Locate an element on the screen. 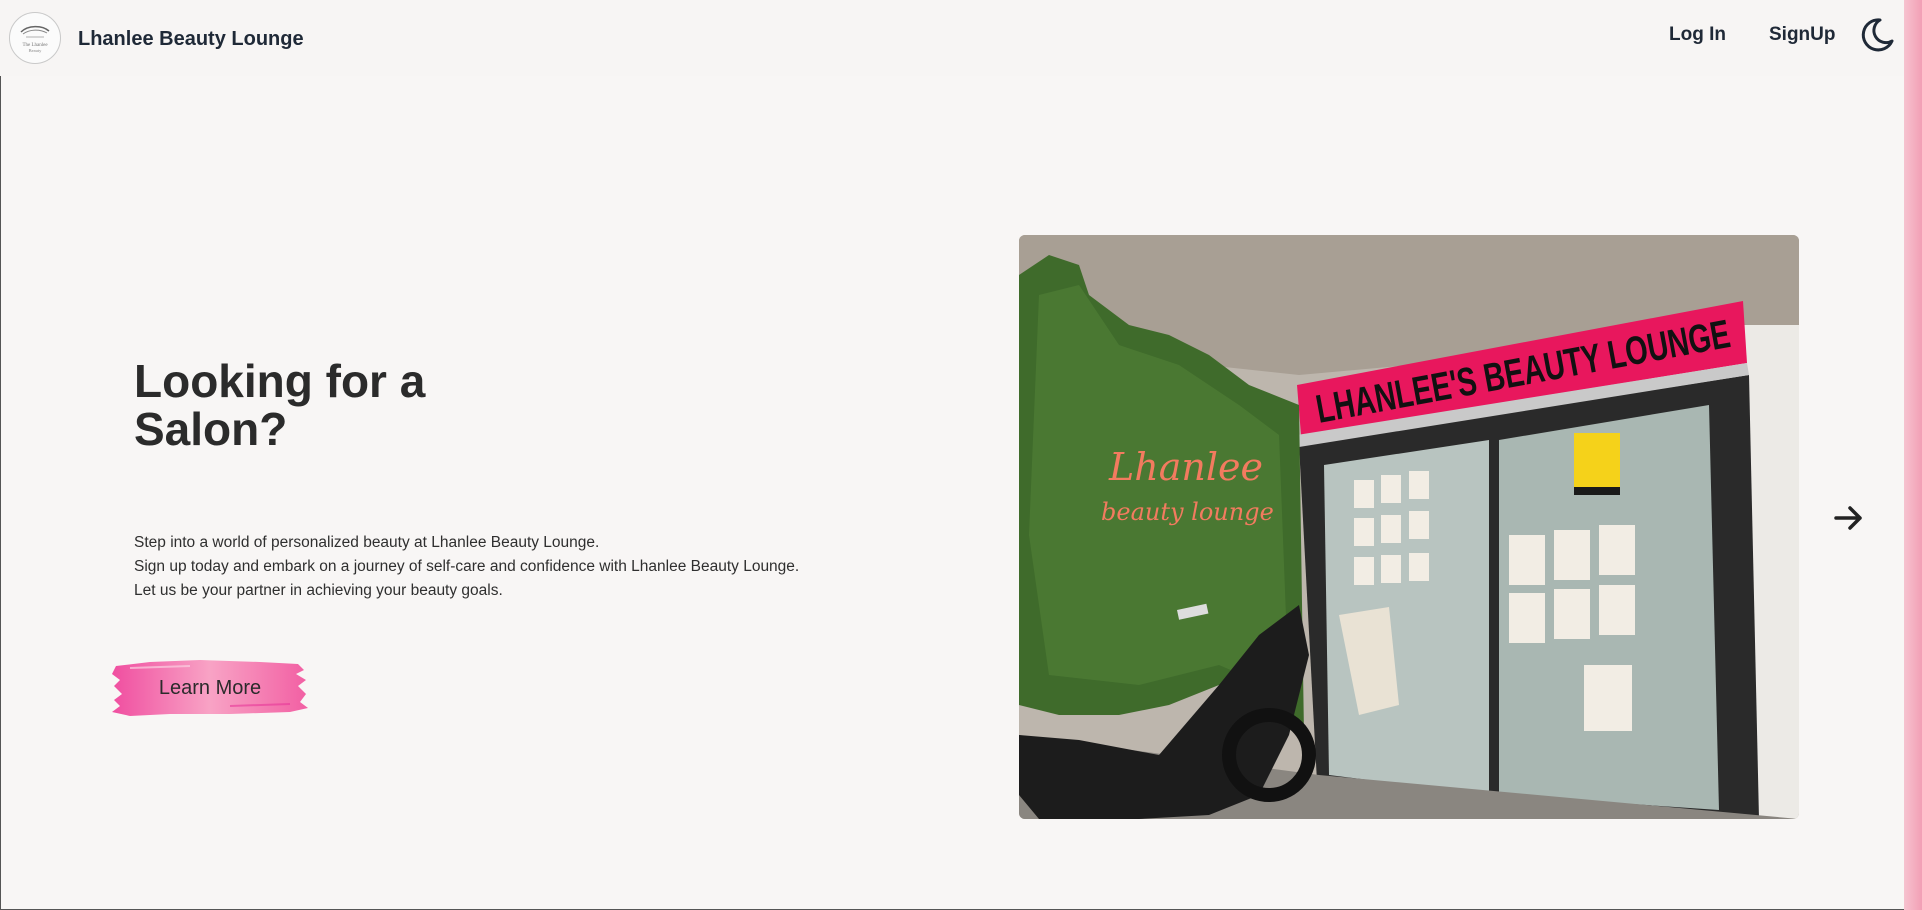  learn-more-label: Learn More is located at coordinates (210, 688).